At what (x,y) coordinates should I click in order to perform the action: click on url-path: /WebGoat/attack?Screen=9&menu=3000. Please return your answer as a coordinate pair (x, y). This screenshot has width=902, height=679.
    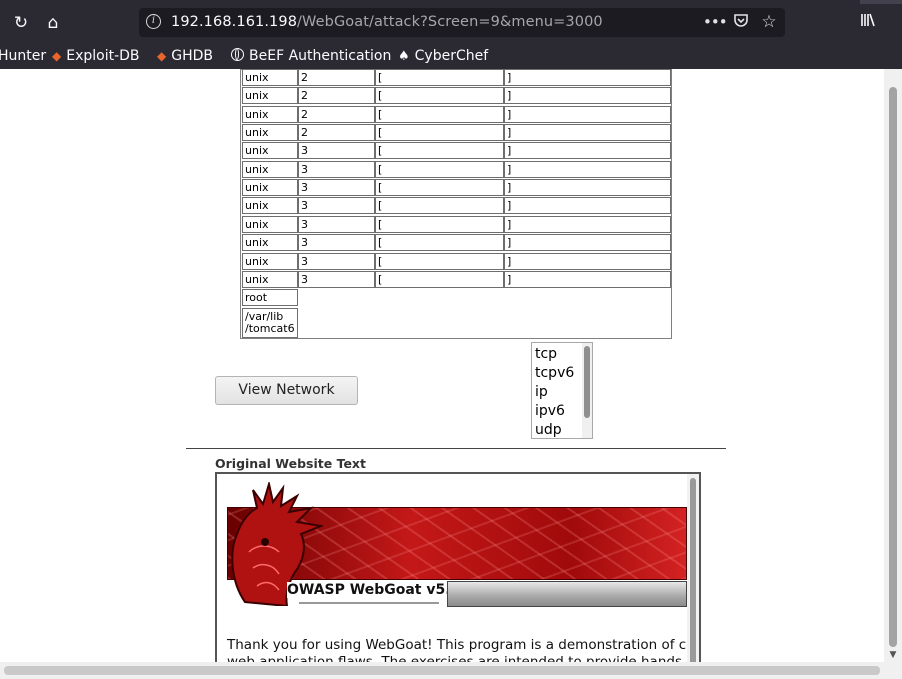
    Looking at the image, I should click on (450, 22).